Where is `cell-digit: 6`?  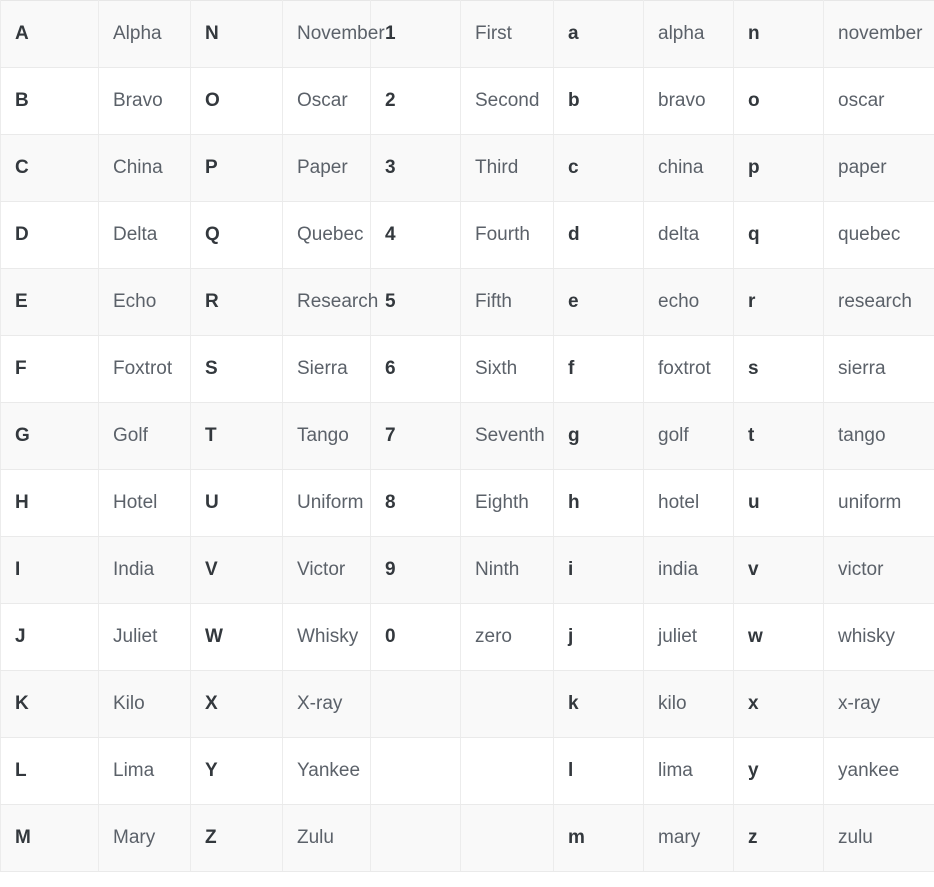
cell-digit: 6 is located at coordinates (415, 369).